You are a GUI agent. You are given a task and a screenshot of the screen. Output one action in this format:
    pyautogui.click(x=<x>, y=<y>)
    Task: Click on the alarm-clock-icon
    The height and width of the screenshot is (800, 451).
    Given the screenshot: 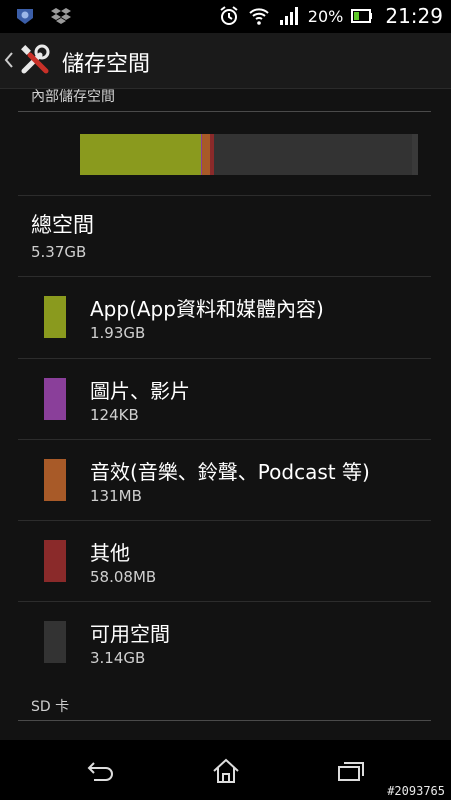 What is the action you would take?
    pyautogui.click(x=229, y=16)
    